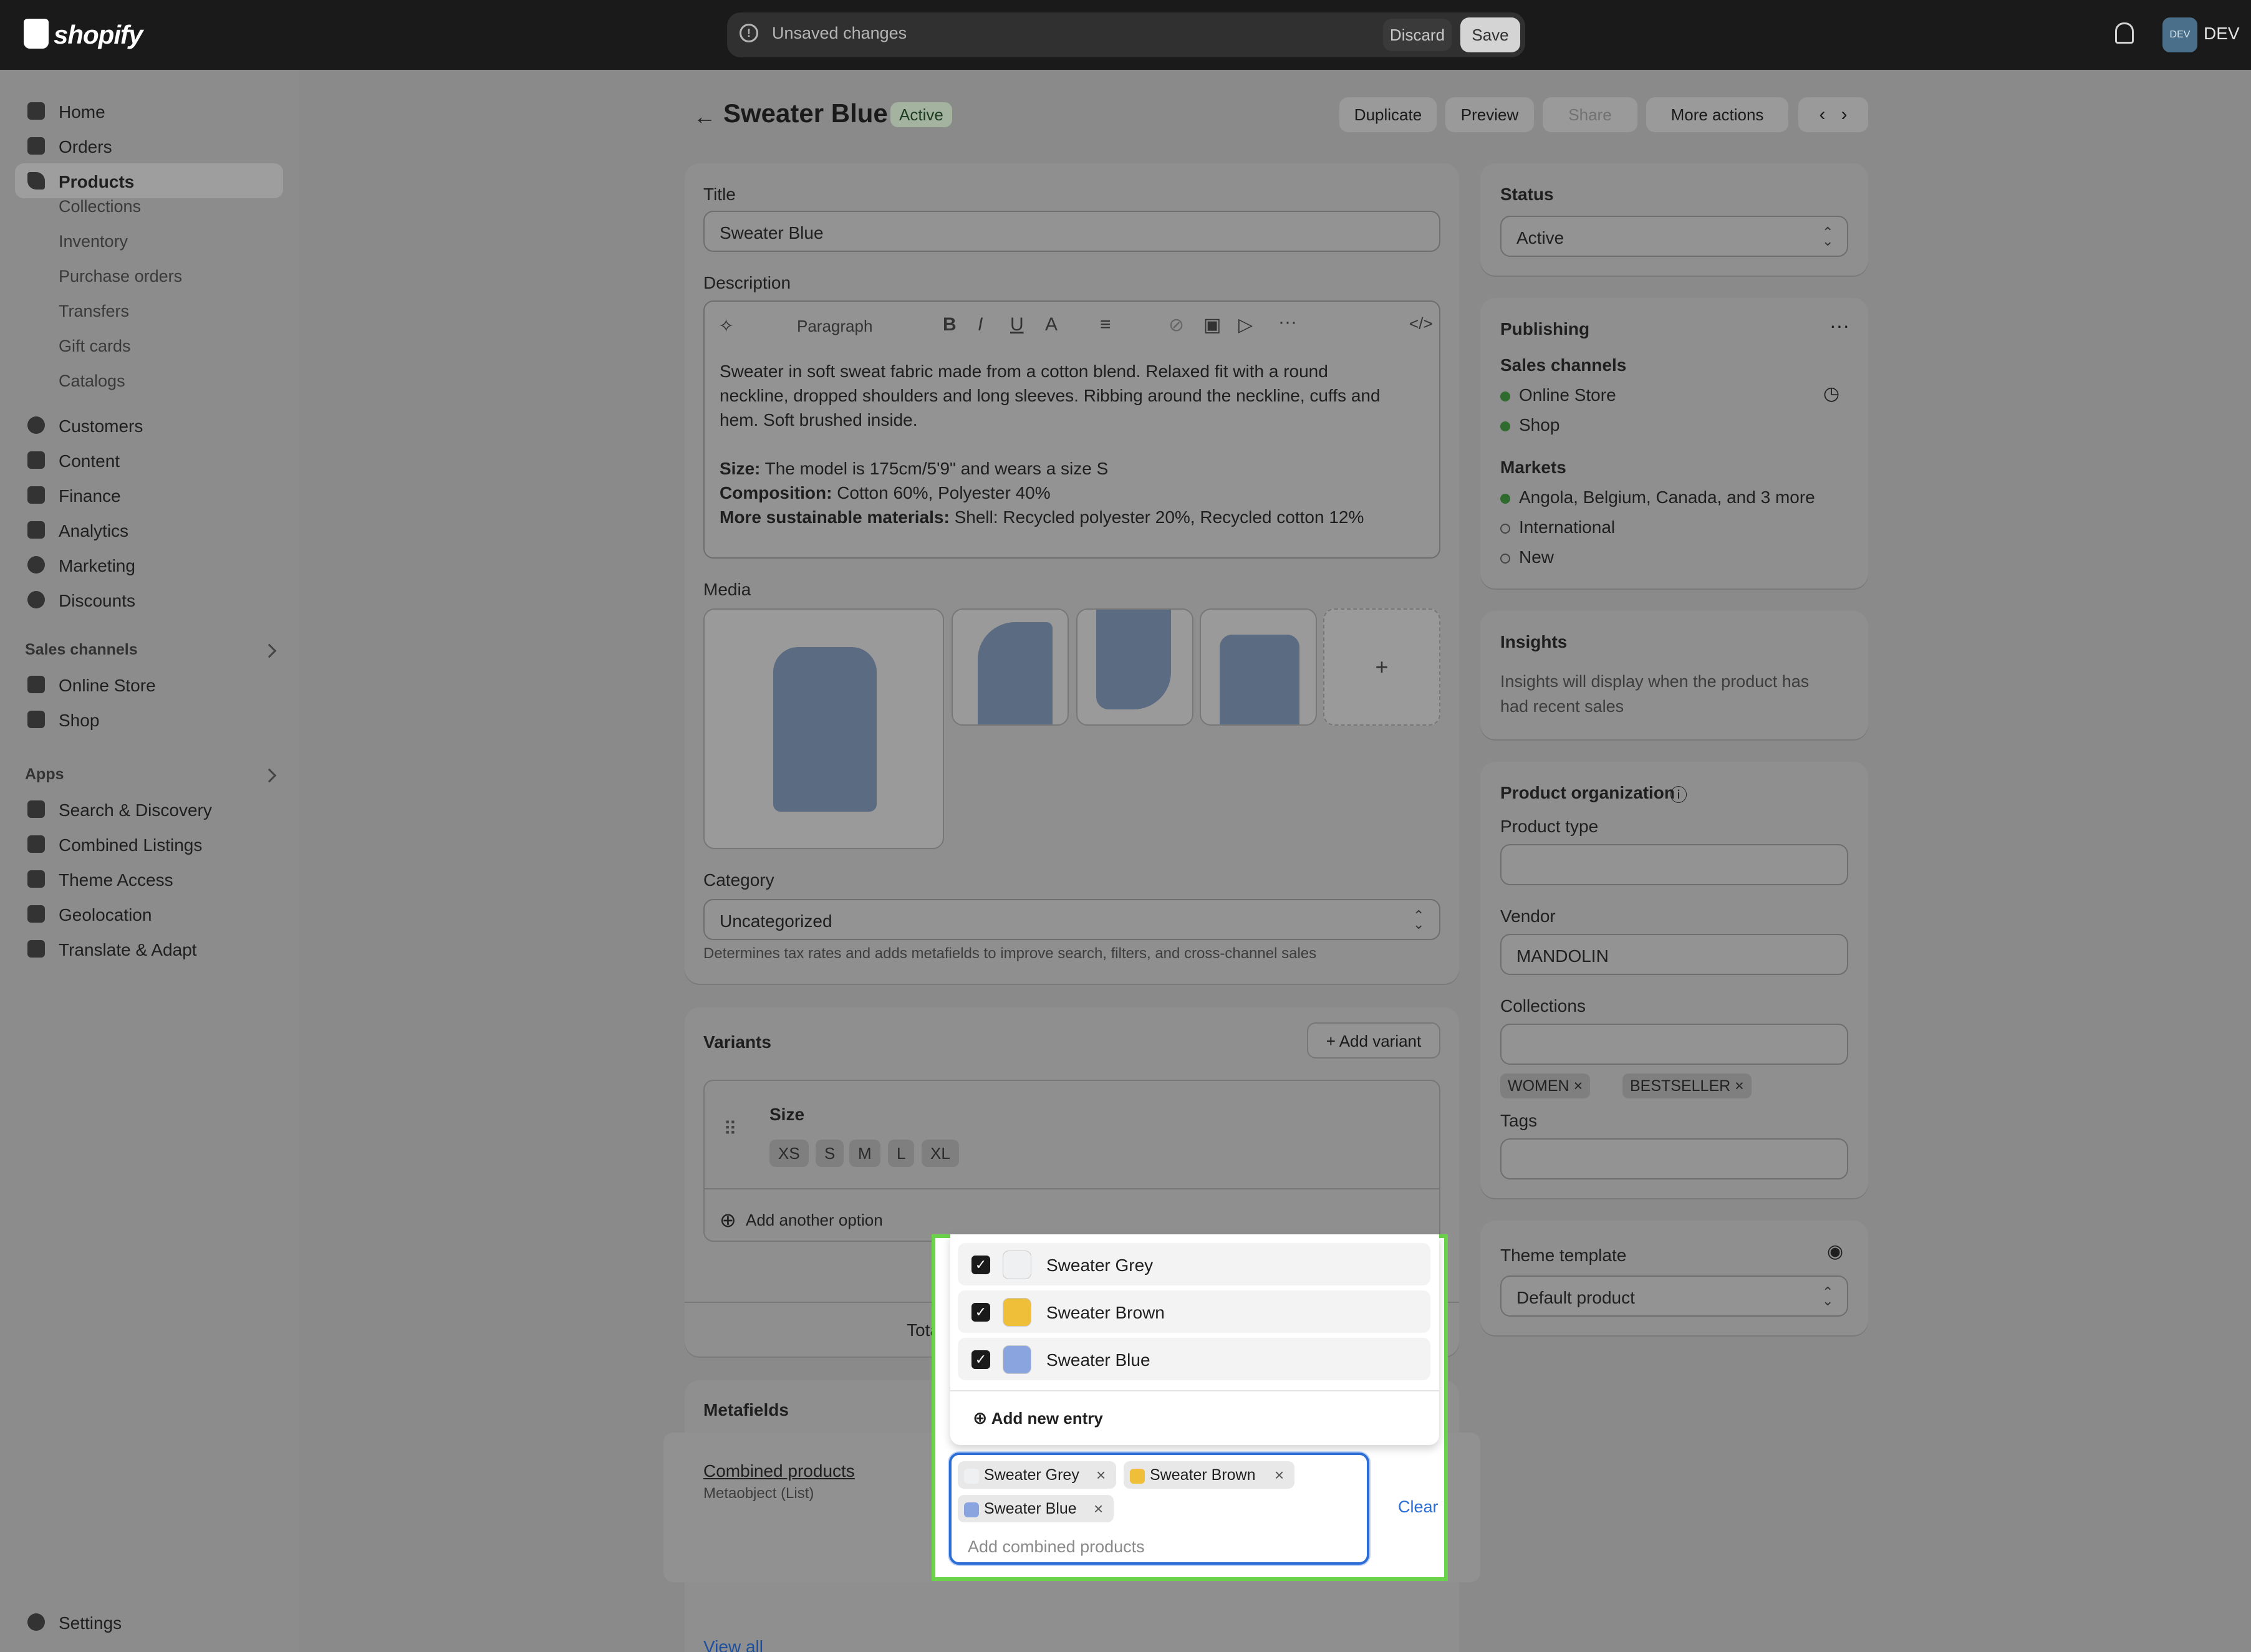  Describe the element at coordinates (95, 346) in the screenshot. I see `sidebar-sub-gift-cards: Gift cards` at that location.